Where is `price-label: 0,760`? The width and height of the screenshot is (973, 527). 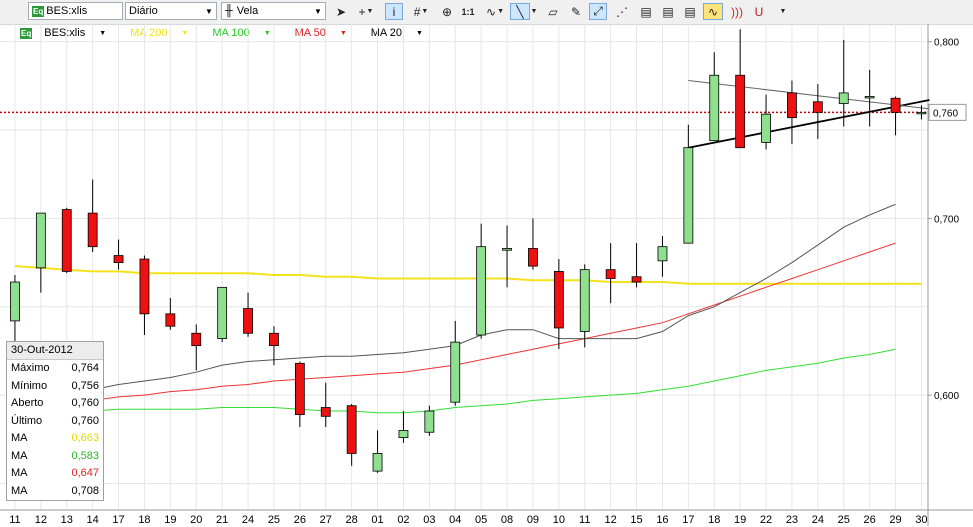
price-label: 0,760 is located at coordinates (945, 113).